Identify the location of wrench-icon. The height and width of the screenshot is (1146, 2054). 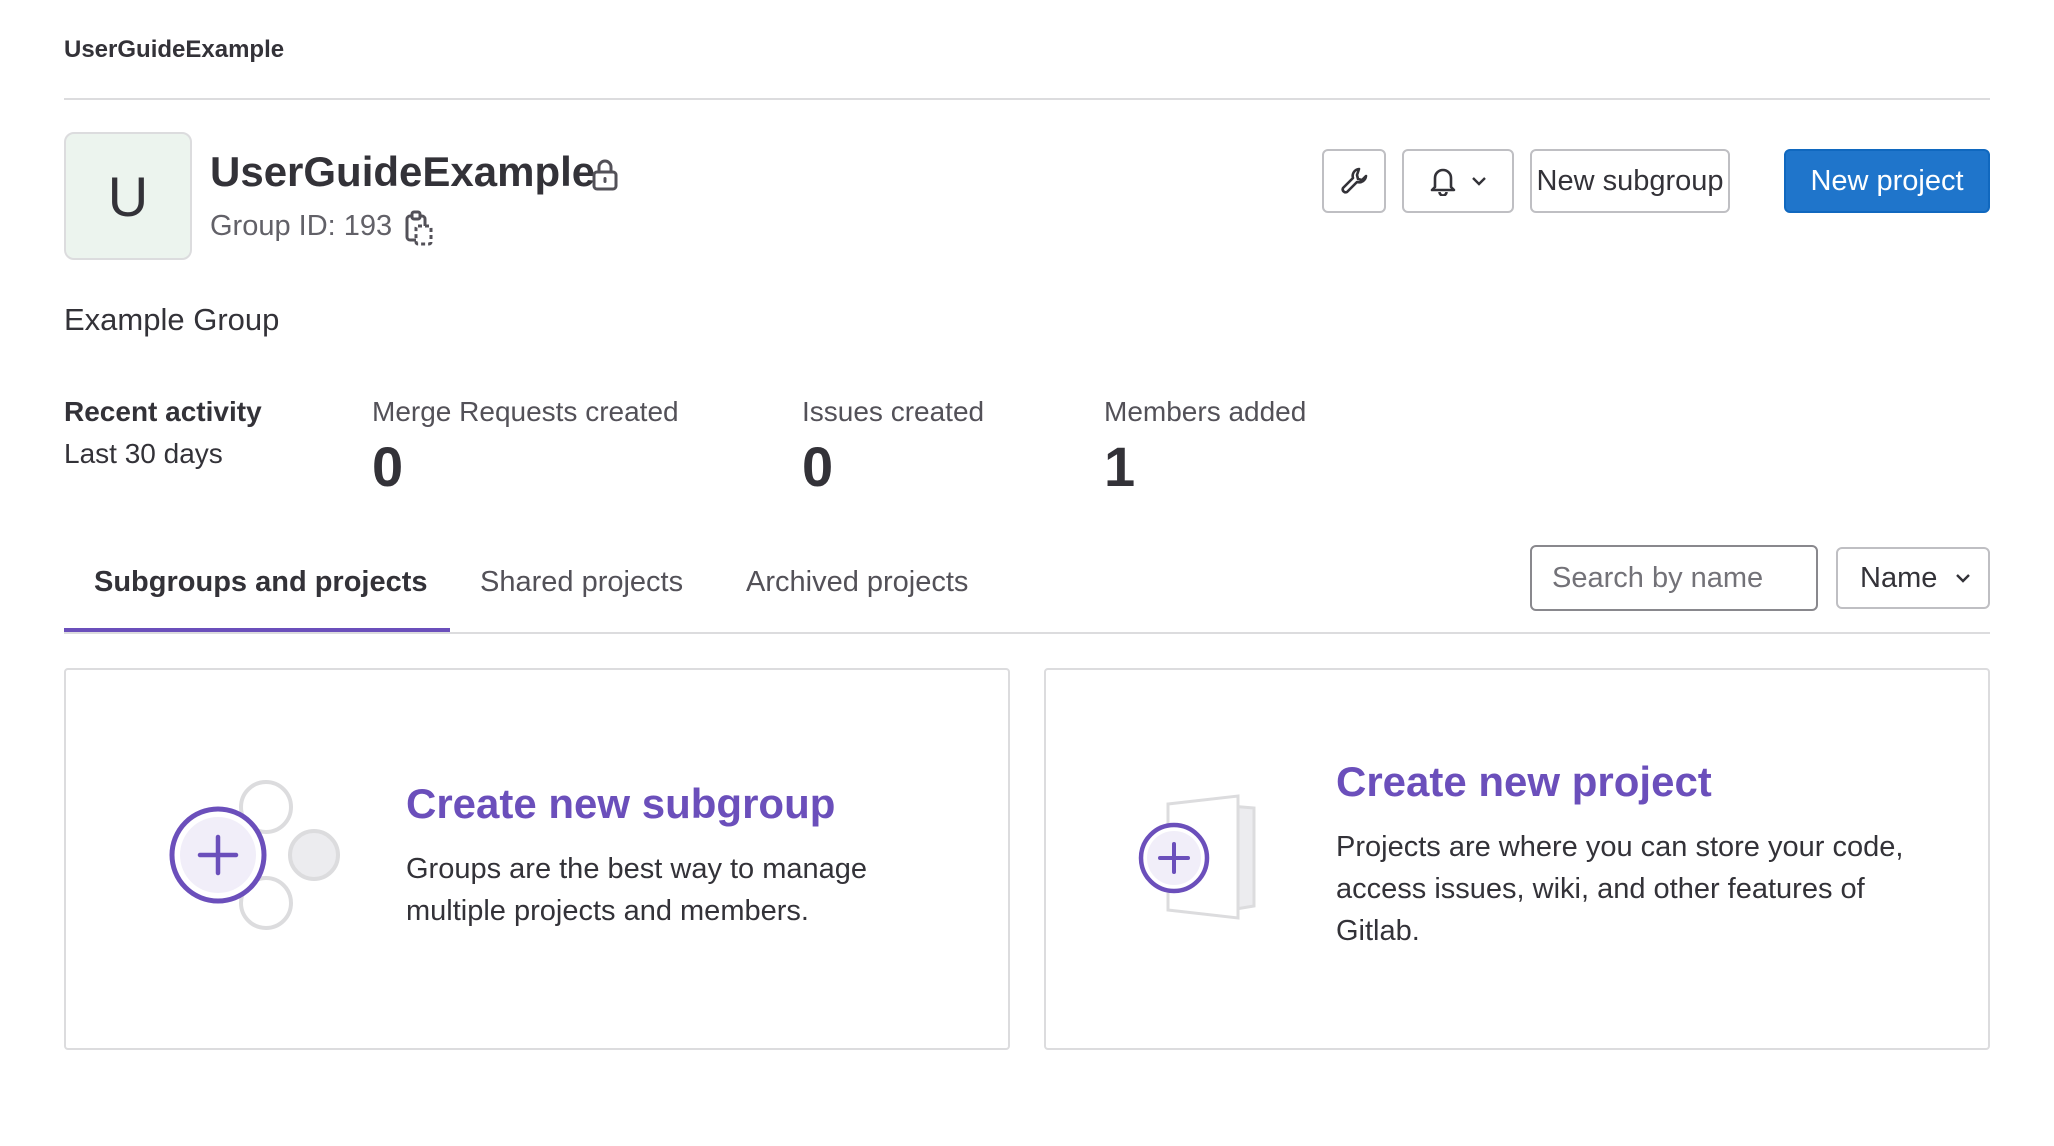
(1354, 180).